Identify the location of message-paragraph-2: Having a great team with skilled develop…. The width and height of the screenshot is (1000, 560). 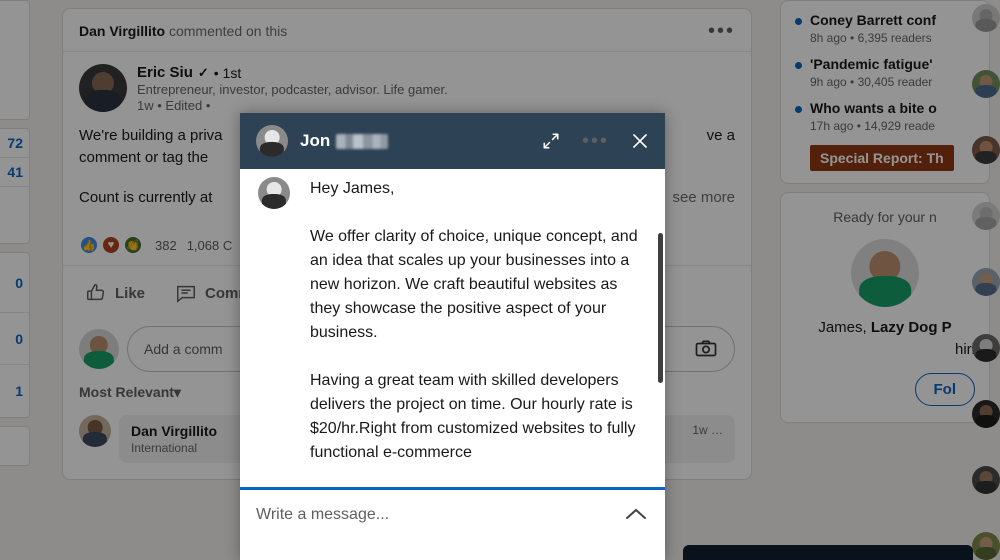
(473, 416).